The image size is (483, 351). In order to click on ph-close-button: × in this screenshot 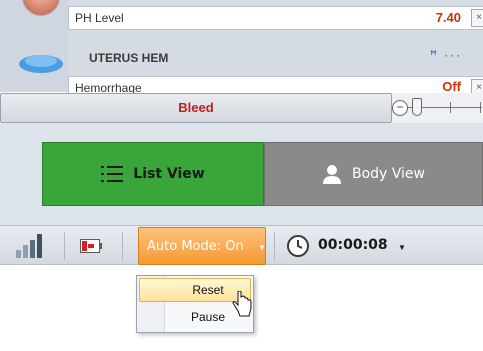, I will do `click(477, 18)`.